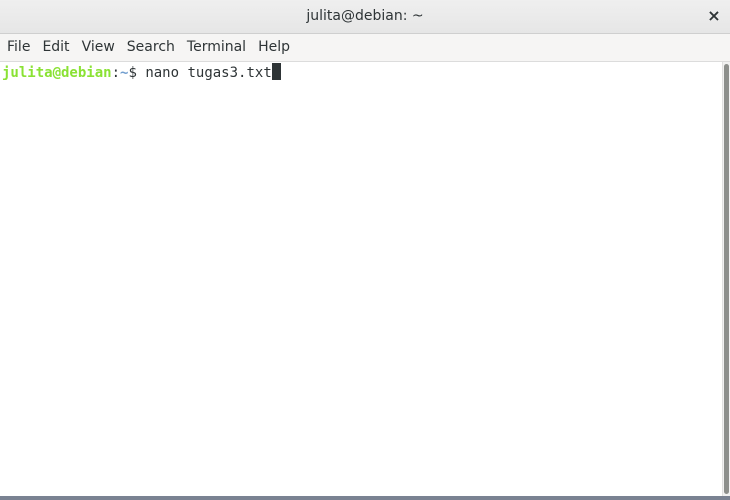 The width and height of the screenshot is (730, 500). I want to click on menu-file: File, so click(18, 47).